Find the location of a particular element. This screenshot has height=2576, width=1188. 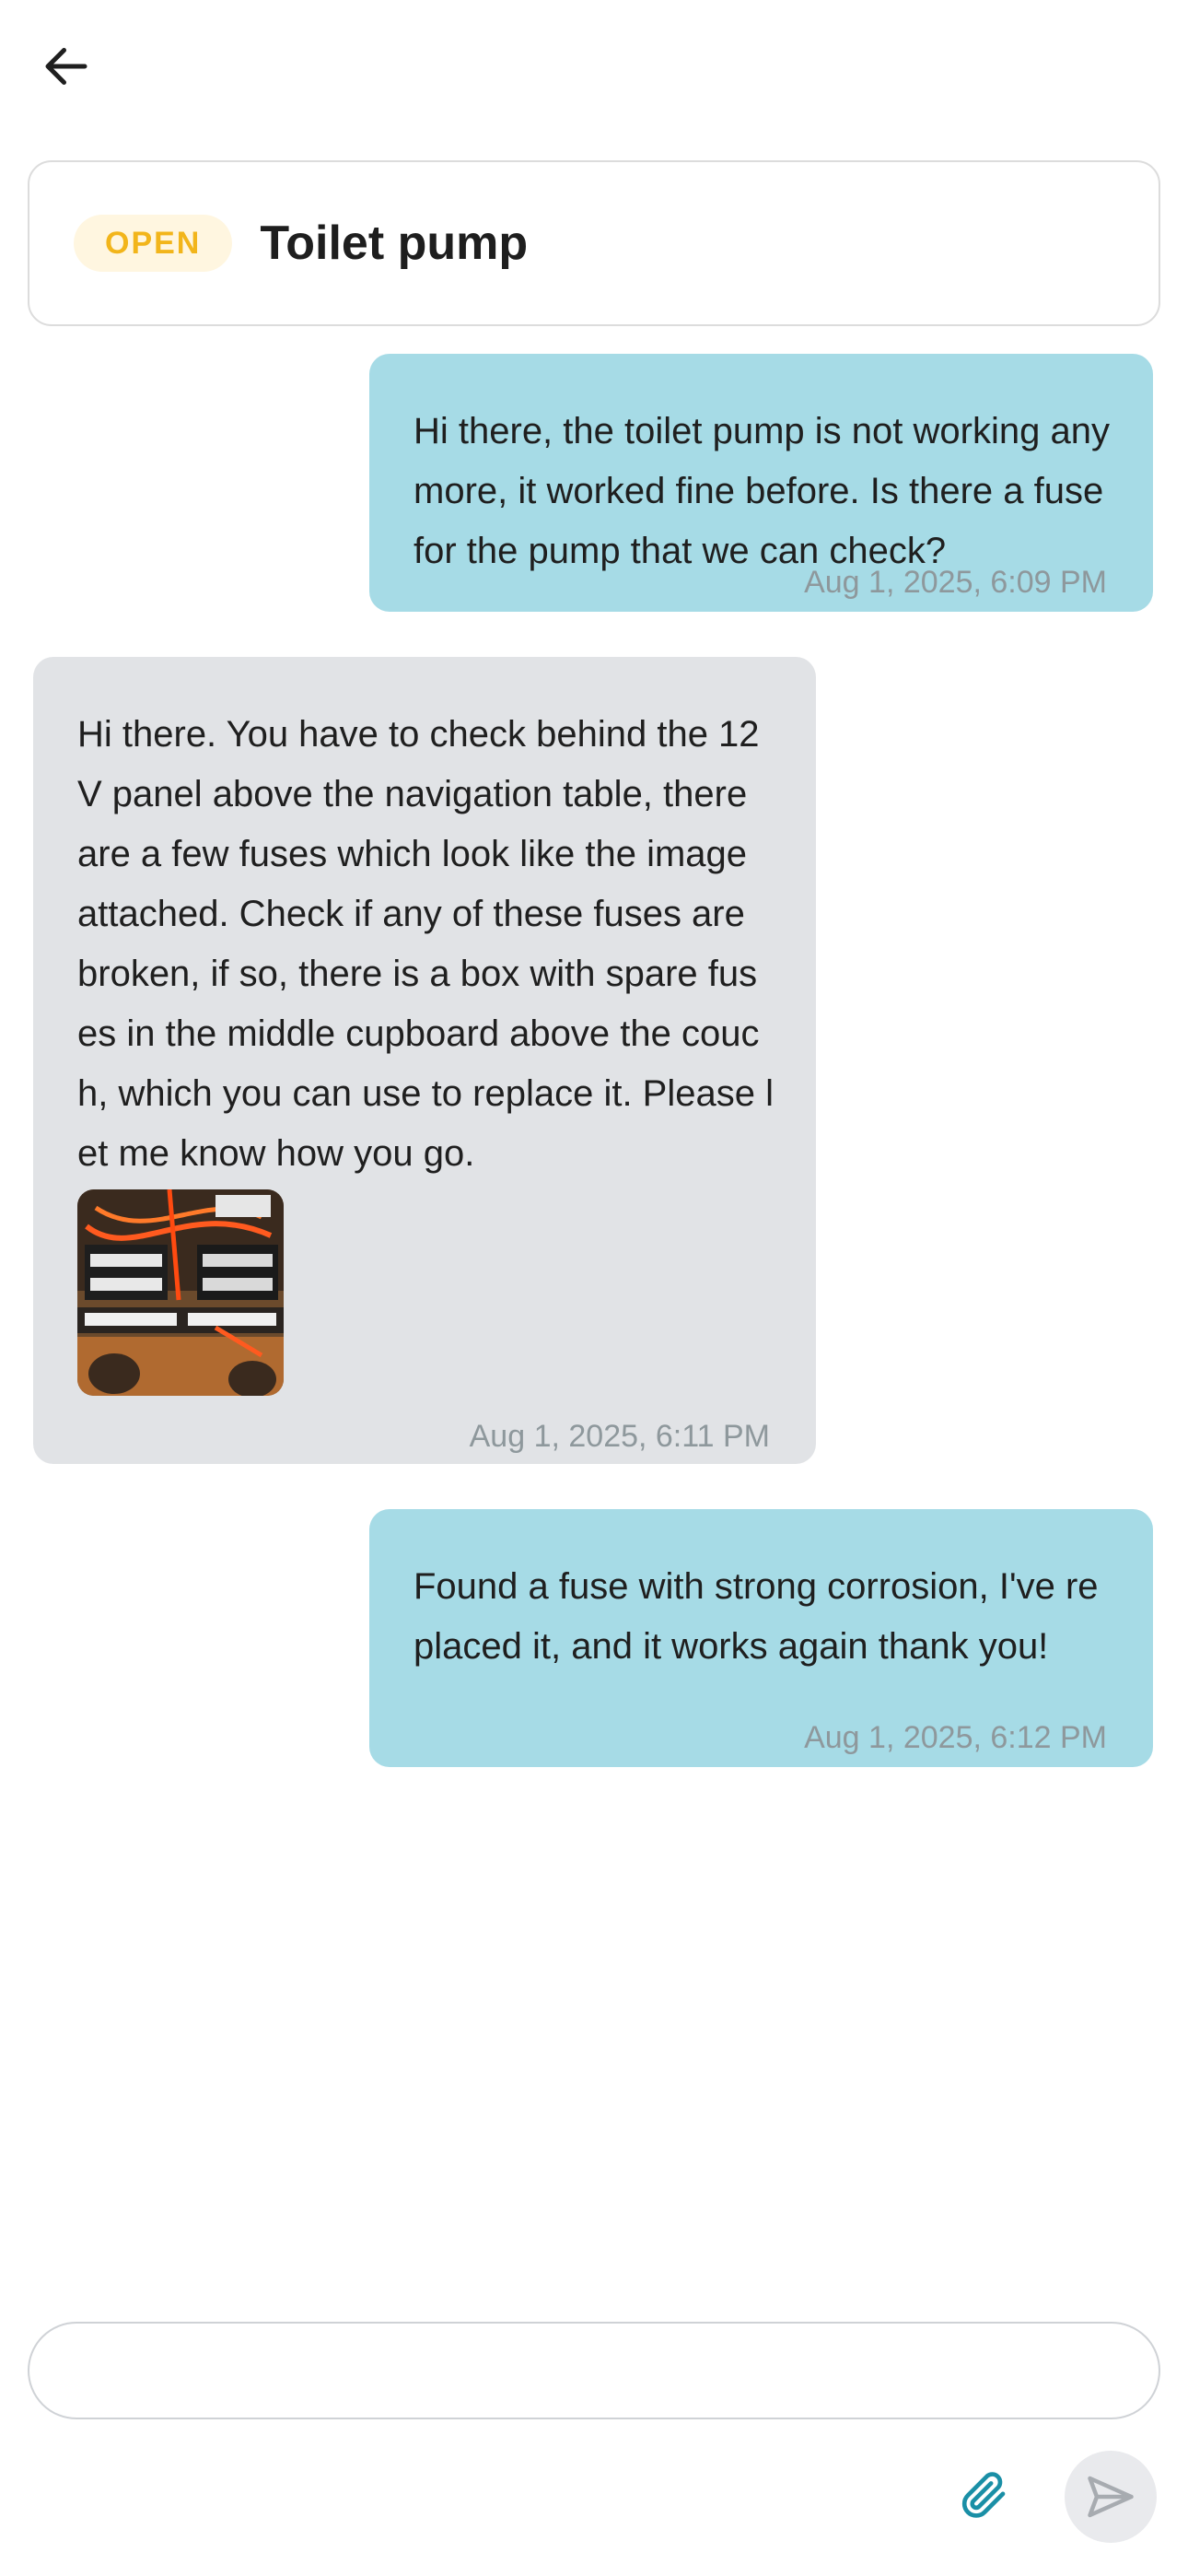

status-badge: OPEN is located at coordinates (153, 244).